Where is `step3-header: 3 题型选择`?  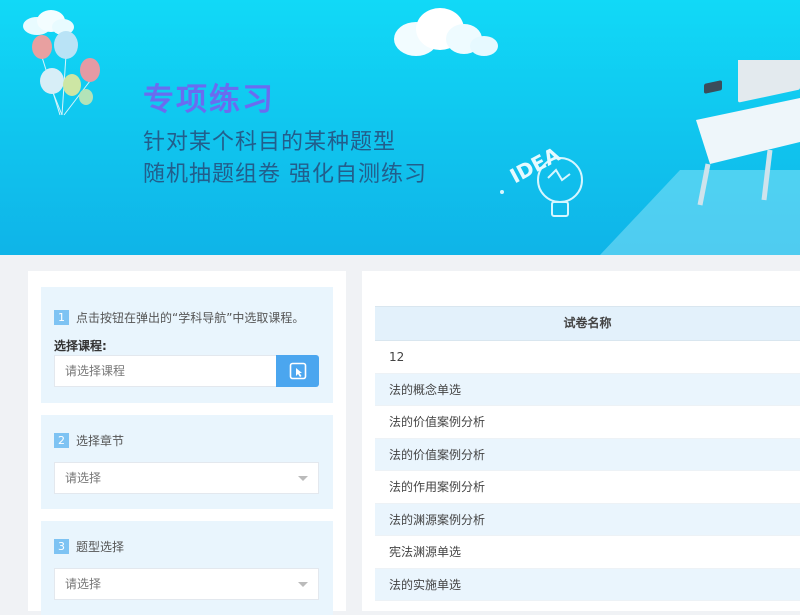
step3-header: 3 题型选择 is located at coordinates (89, 546).